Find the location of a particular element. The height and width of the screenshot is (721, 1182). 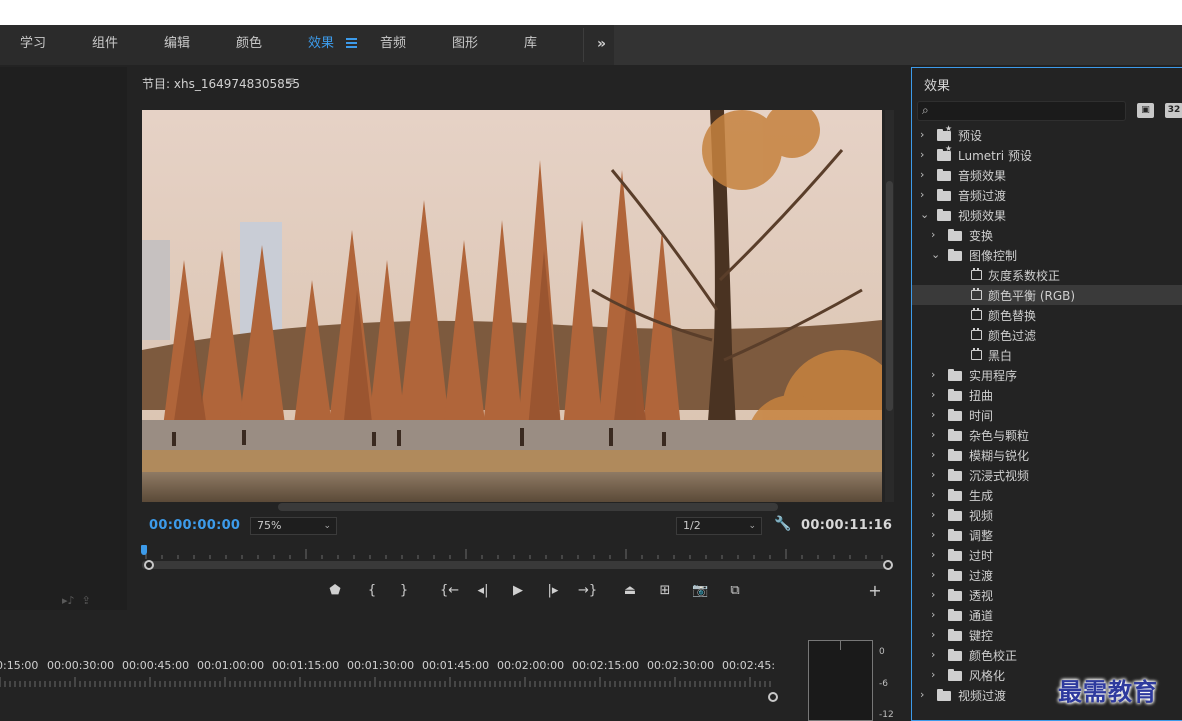

effects-folder: › 颜色校正 is located at coordinates (1047, 655).